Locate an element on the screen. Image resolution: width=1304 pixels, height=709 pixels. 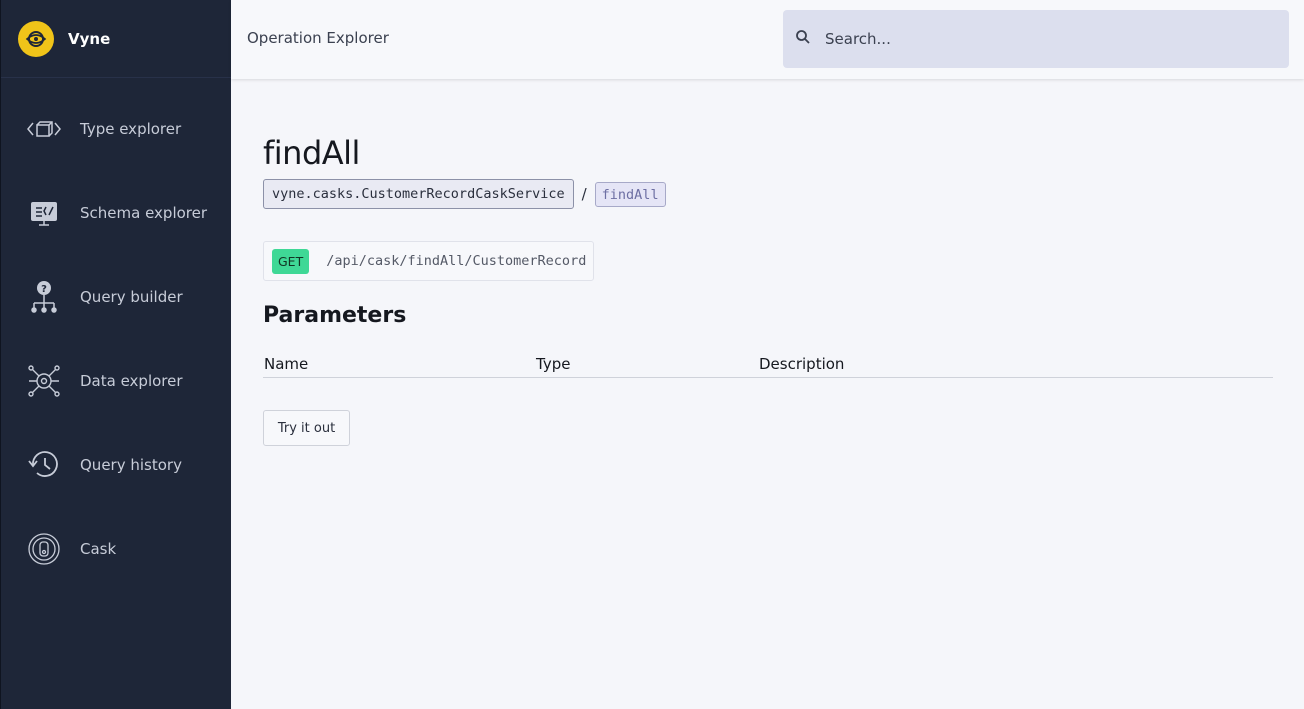
parameters-table-header: Name Type Description is located at coordinates (768, 366).